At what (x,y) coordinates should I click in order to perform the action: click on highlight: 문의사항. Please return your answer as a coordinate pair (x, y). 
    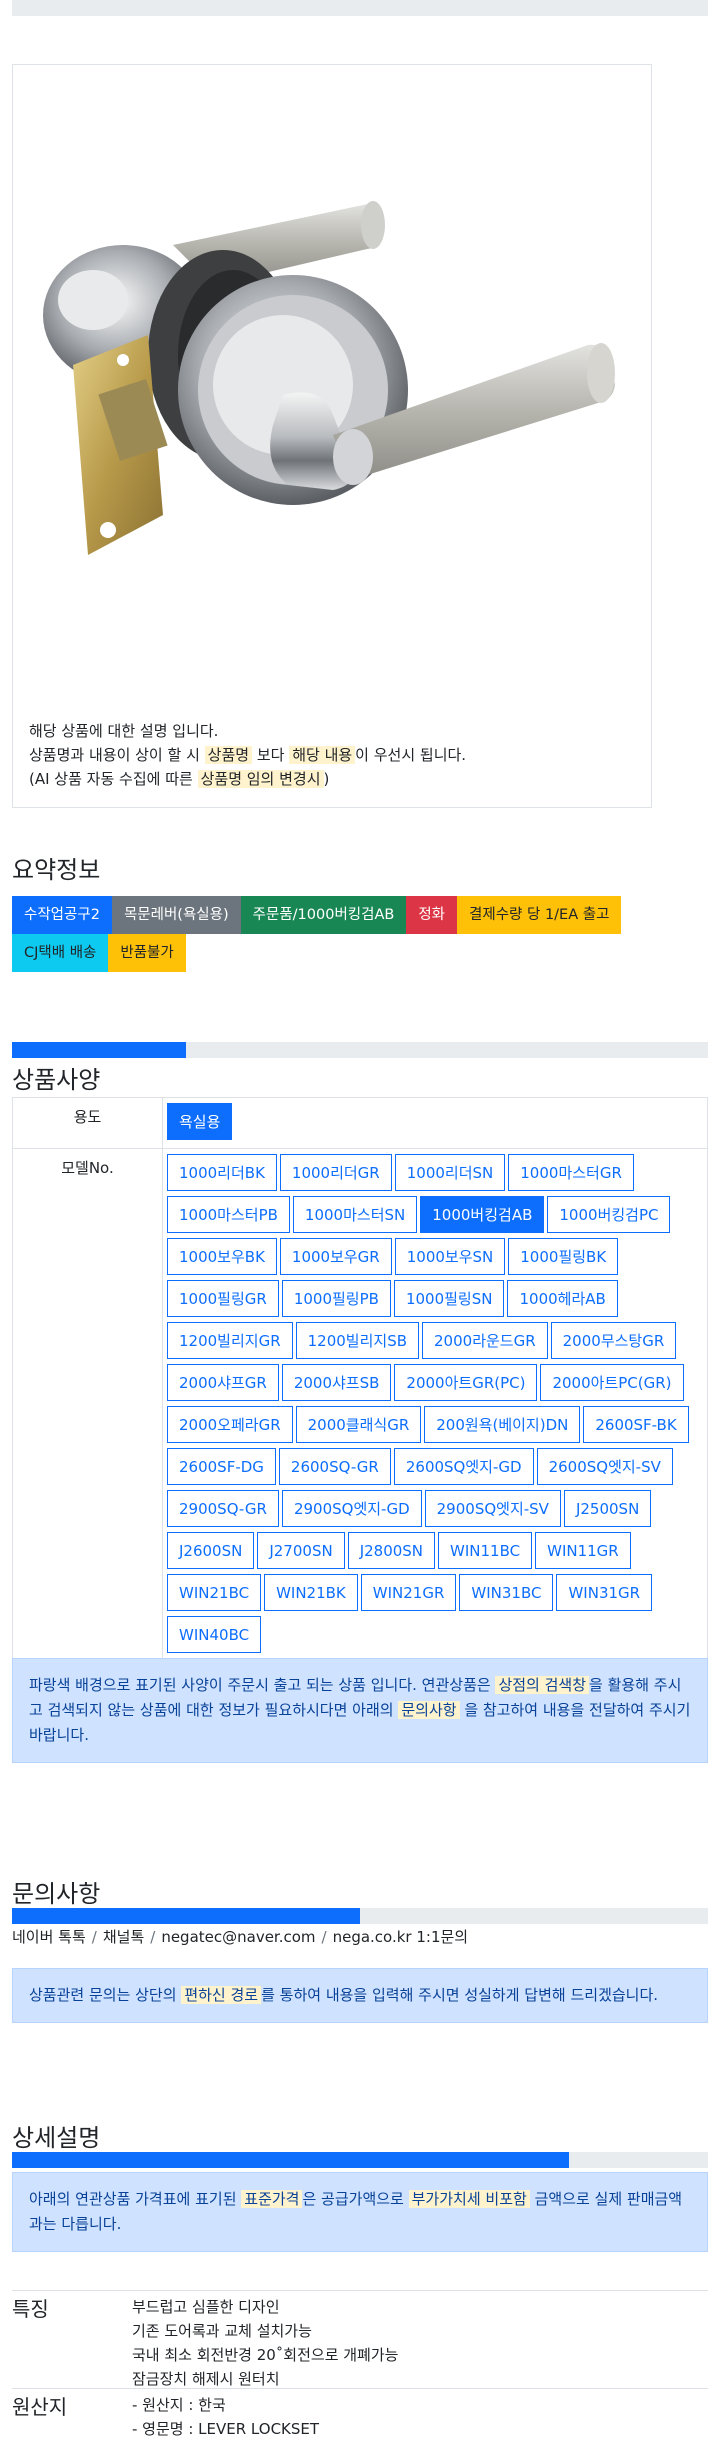
    Looking at the image, I should click on (429, 1710).